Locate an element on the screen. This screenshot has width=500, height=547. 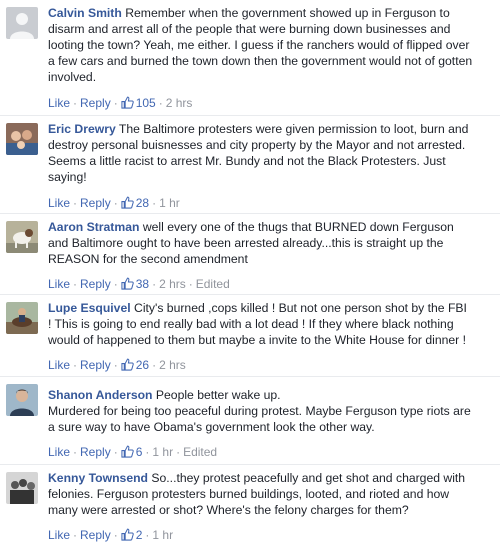
comment-actions: Like · Reply · 26 · 2 hrs is located at coordinates (117, 365).